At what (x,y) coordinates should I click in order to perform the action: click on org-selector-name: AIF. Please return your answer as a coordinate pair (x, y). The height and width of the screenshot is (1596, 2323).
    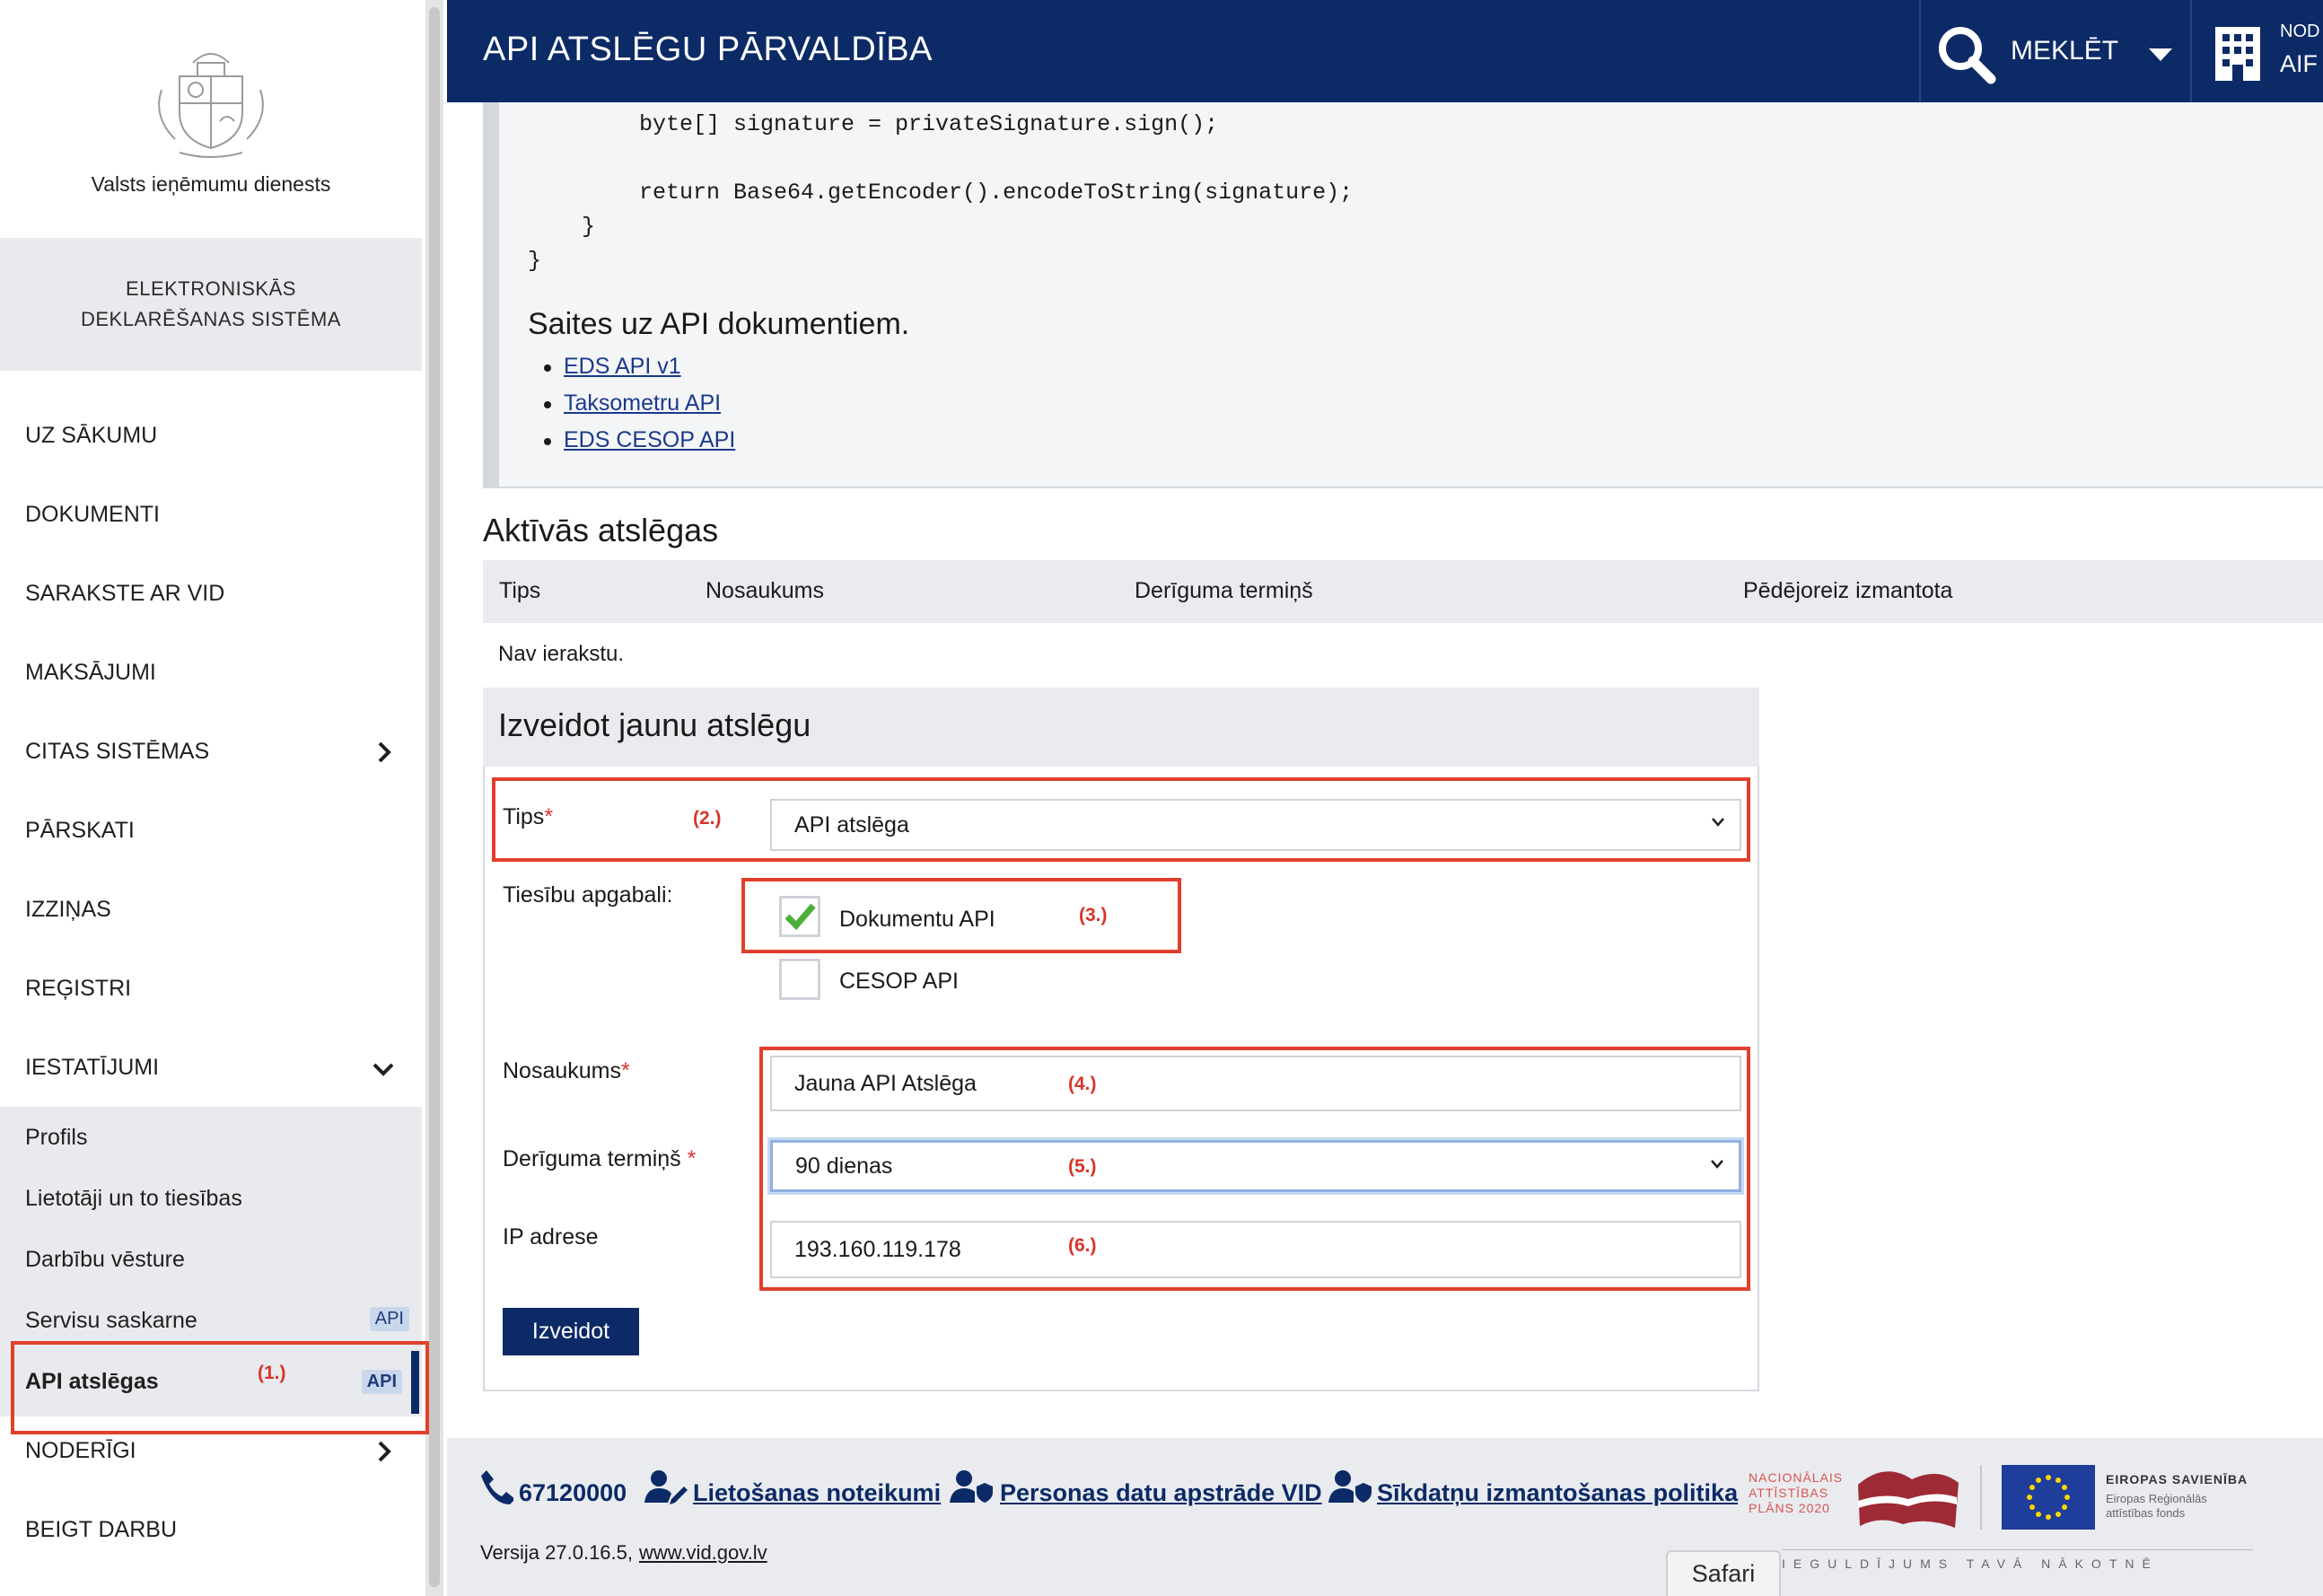
    Looking at the image, I should click on (2299, 64).